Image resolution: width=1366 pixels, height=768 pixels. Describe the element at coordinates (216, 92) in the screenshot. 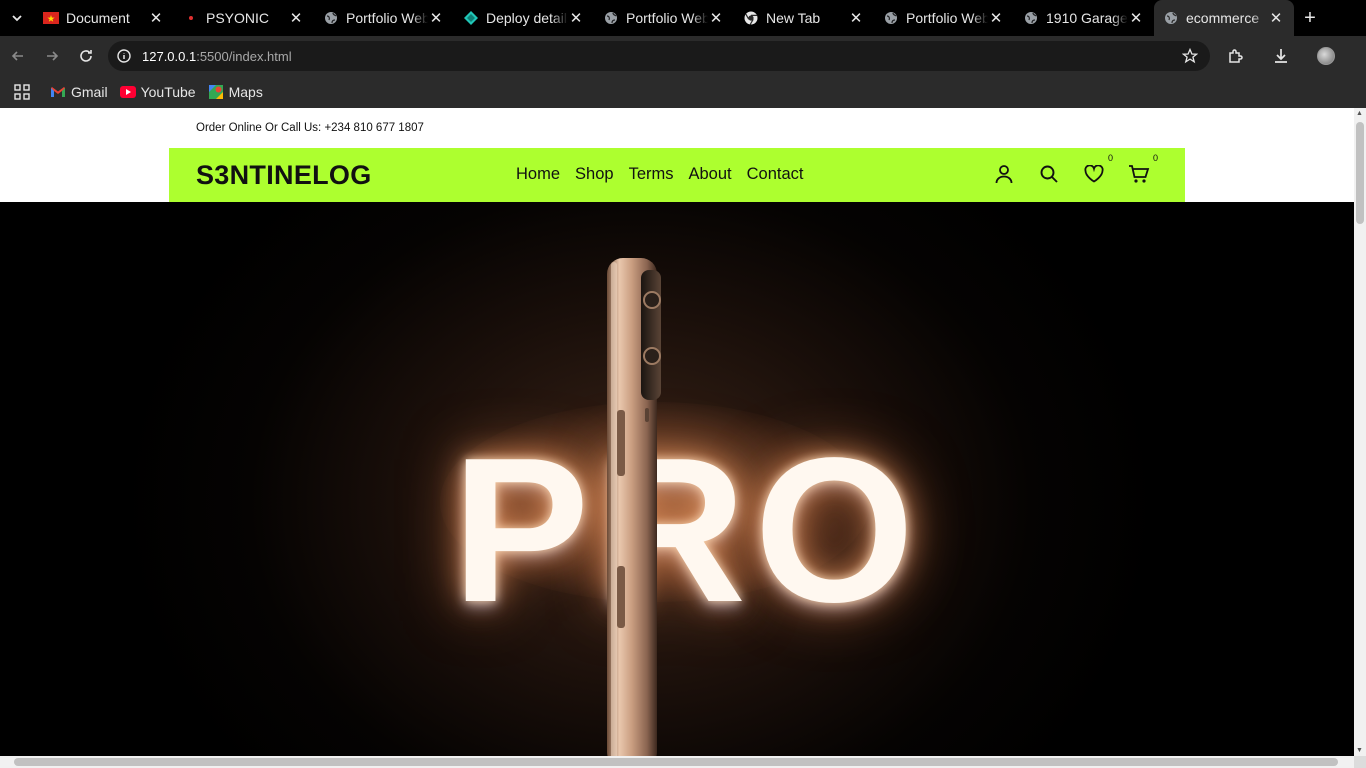

I see `maps-icon` at that location.